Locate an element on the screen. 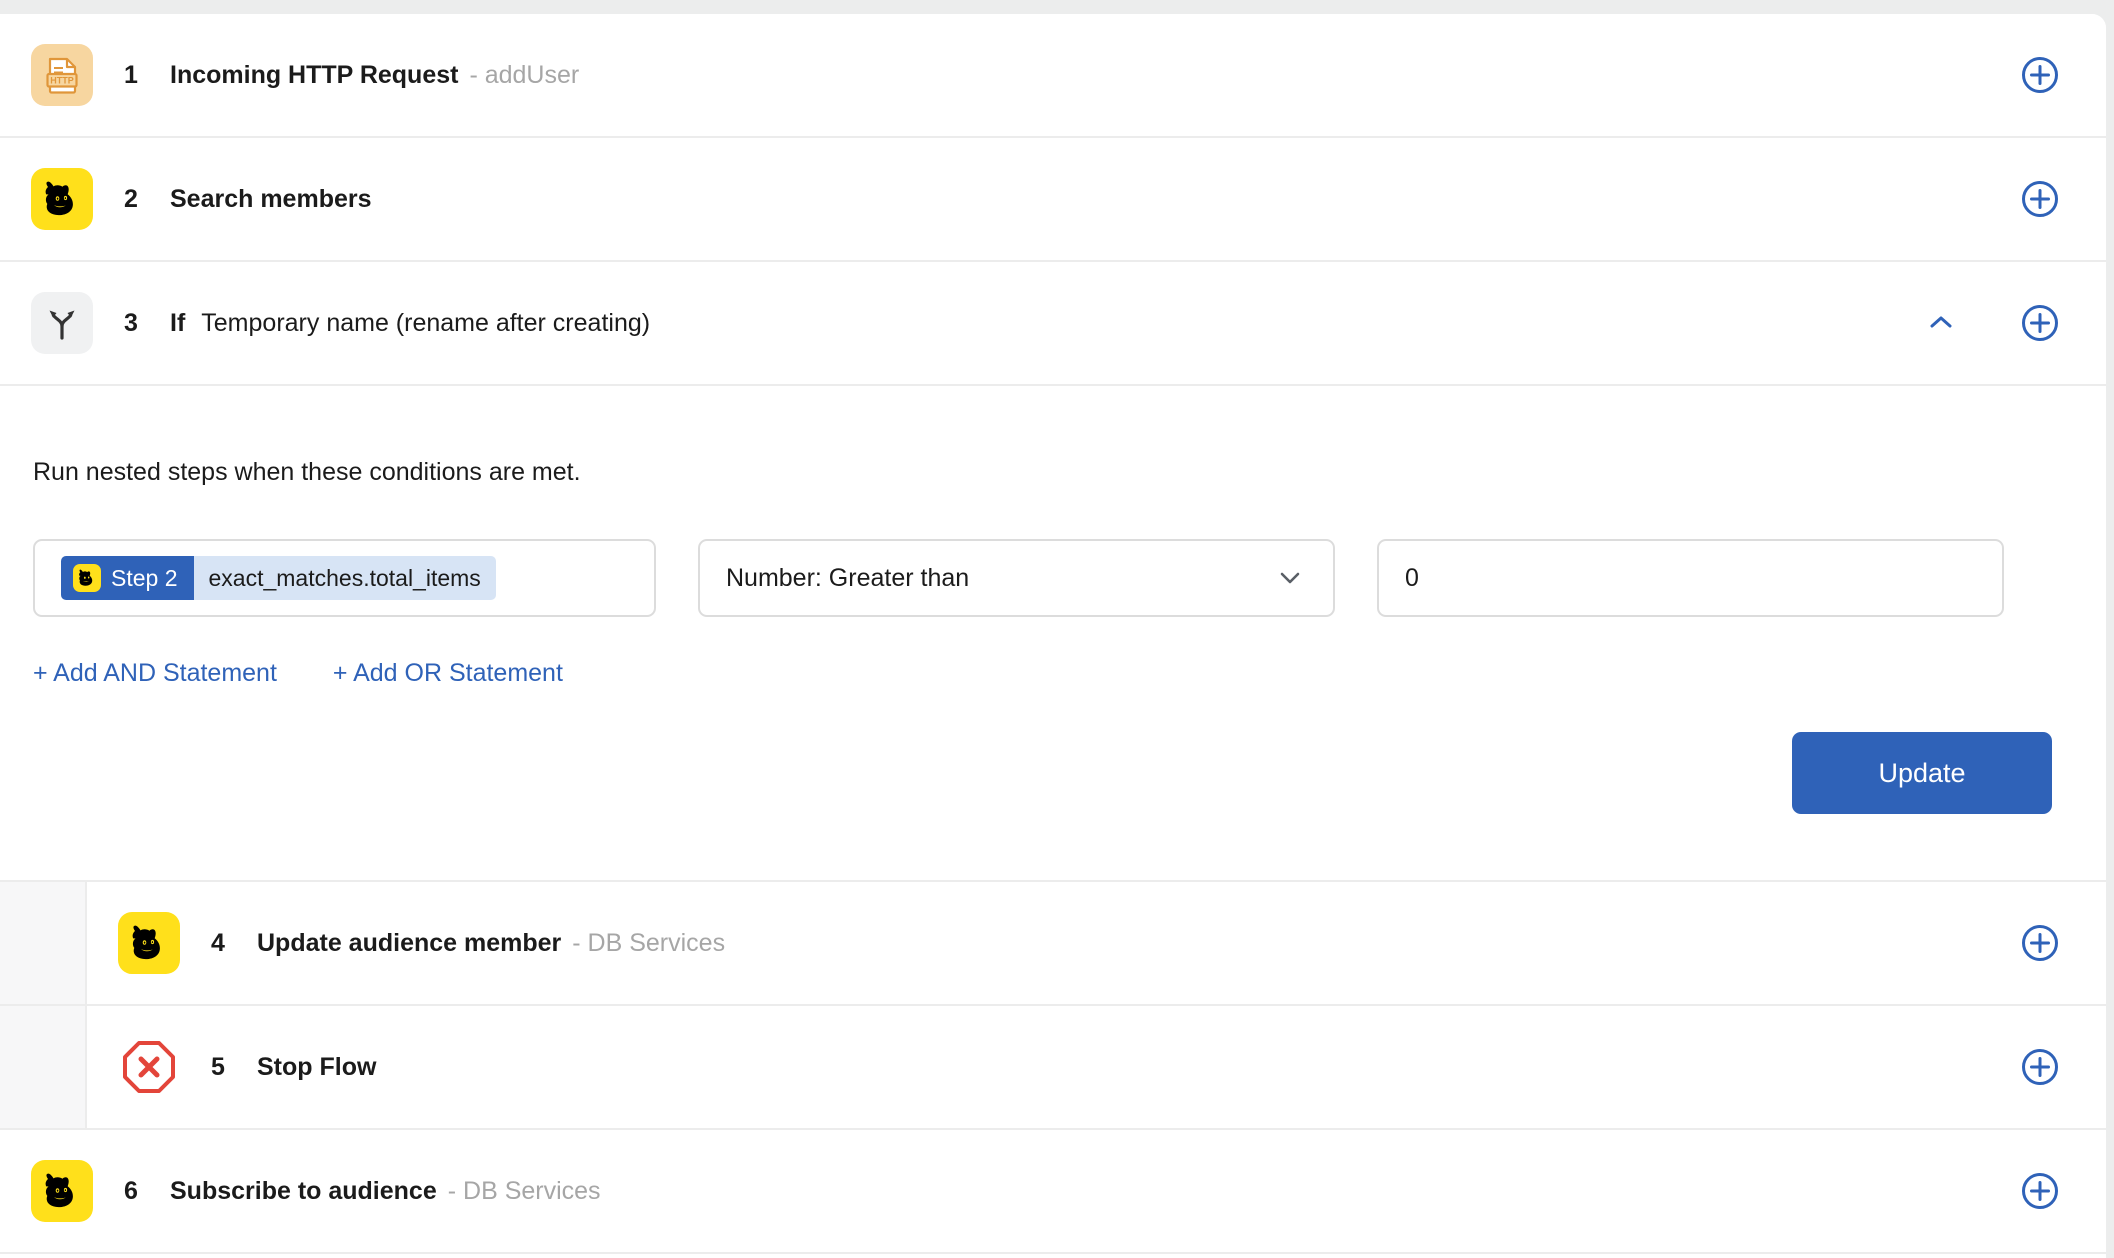 The image size is (2114, 1258). condition-operator-select: Number: Greater than is located at coordinates (1016, 578).